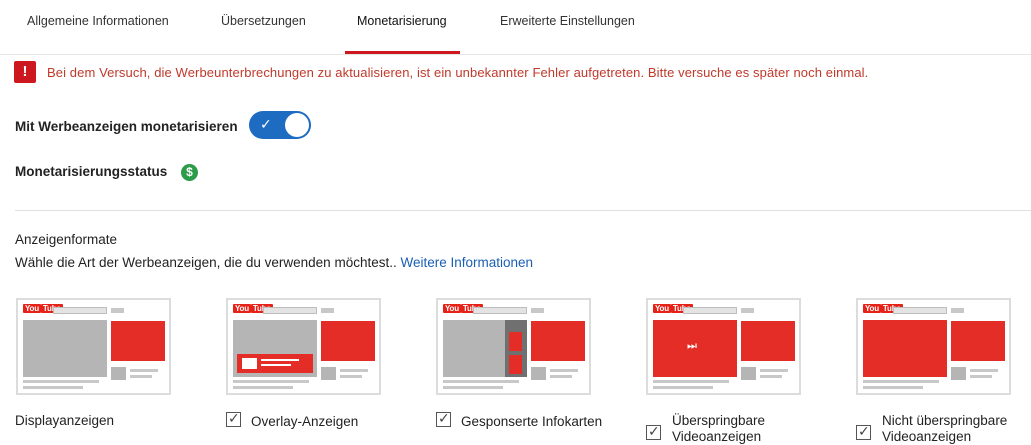 This screenshot has height=445, width=1031. Describe the element at coordinates (91, 171) in the screenshot. I see `monetization-status-label: Monetarisierungsstatus` at that location.